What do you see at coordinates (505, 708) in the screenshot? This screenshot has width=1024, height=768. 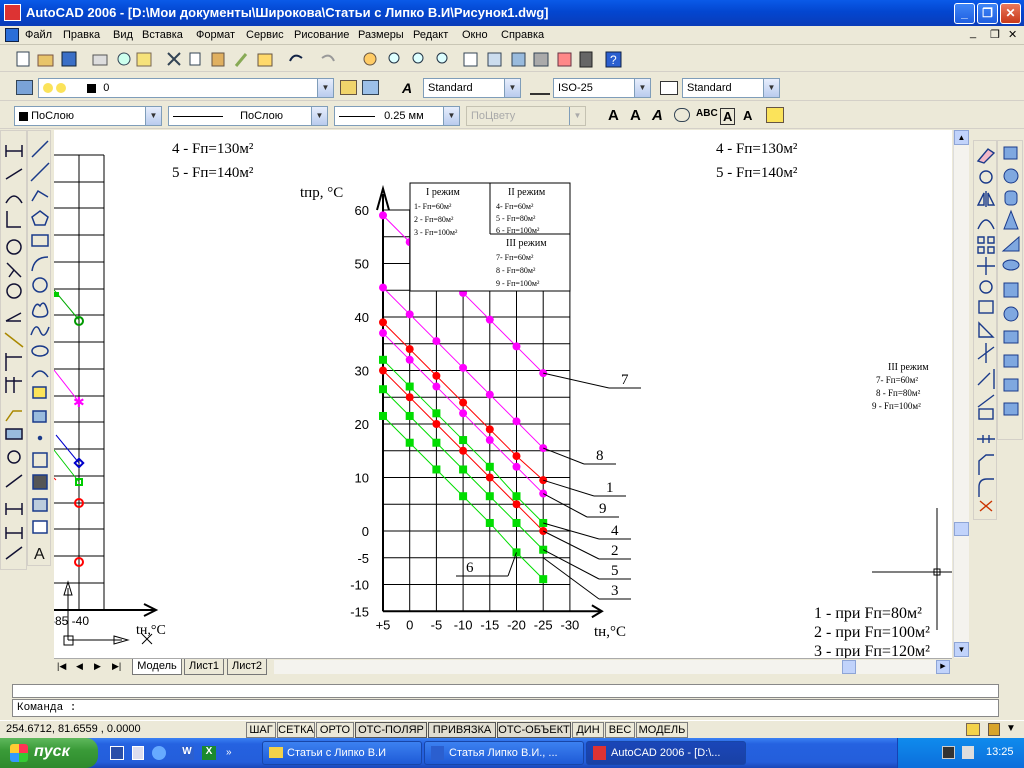 I see `command-line: Команда :` at bounding box center [505, 708].